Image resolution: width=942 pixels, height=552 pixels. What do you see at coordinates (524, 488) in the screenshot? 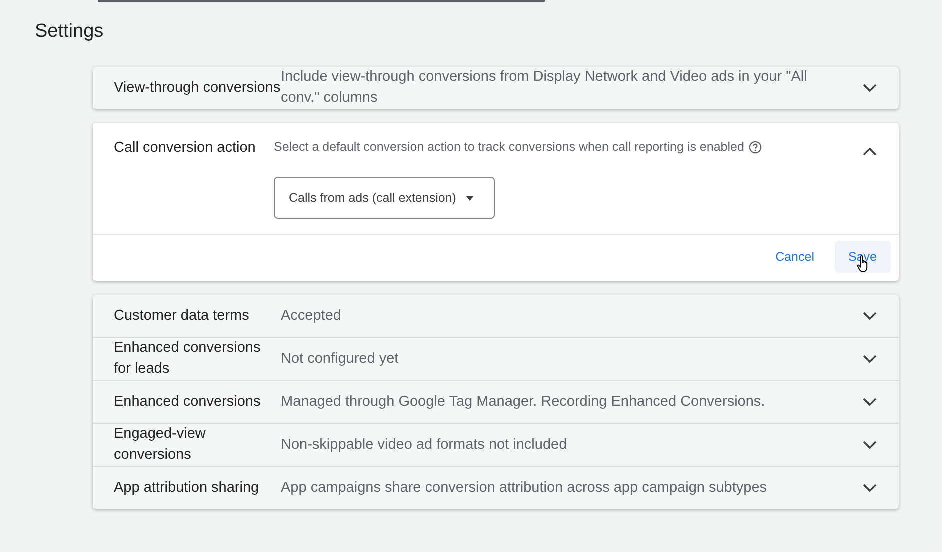
I see `setting-value: App campaigns share conversion attribution across app campaign subtypes` at bounding box center [524, 488].